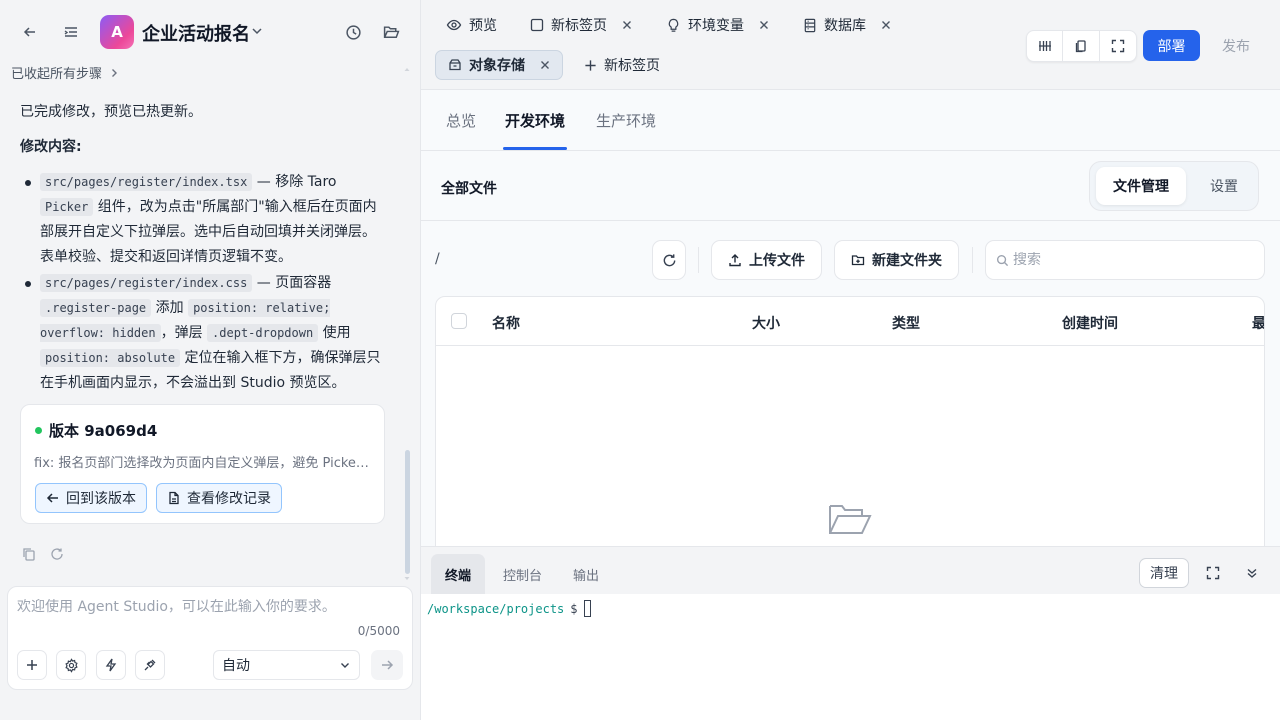 The height and width of the screenshot is (720, 1280). Describe the element at coordinates (850, 321) in the screenshot. I see `table-header: 名称 大小 类型 创建时间 最` at that location.